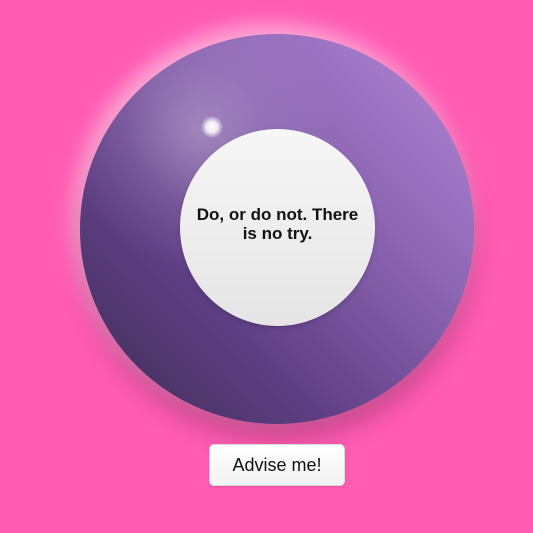 Image resolution: width=533 pixels, height=533 pixels. What do you see at coordinates (277, 465) in the screenshot?
I see `advise-button: Advise me!` at bounding box center [277, 465].